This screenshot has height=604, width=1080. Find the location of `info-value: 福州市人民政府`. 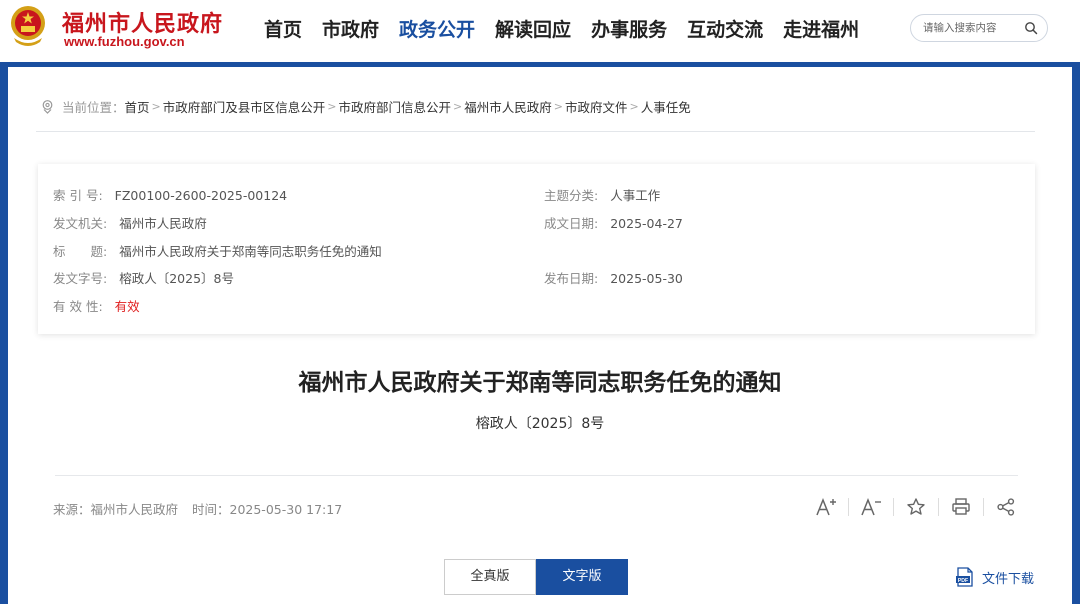

info-value: 福州市人民政府 is located at coordinates (163, 223).